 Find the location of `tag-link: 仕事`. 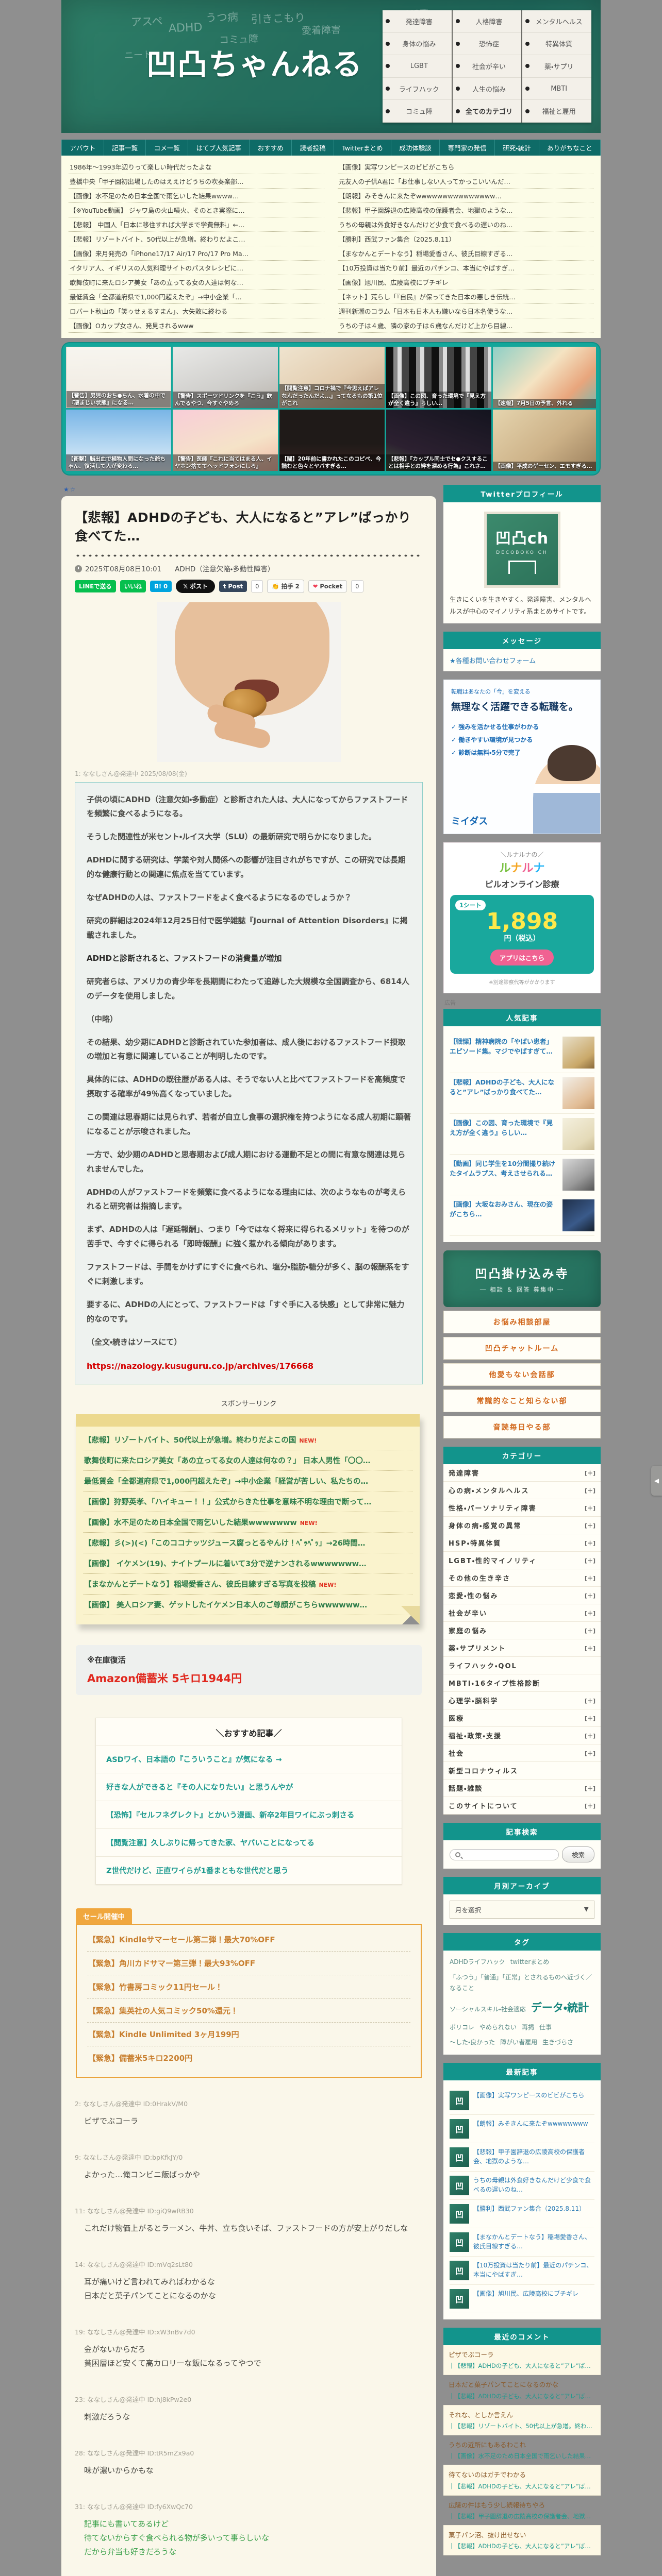

tag-link: 仕事 is located at coordinates (545, 2027).